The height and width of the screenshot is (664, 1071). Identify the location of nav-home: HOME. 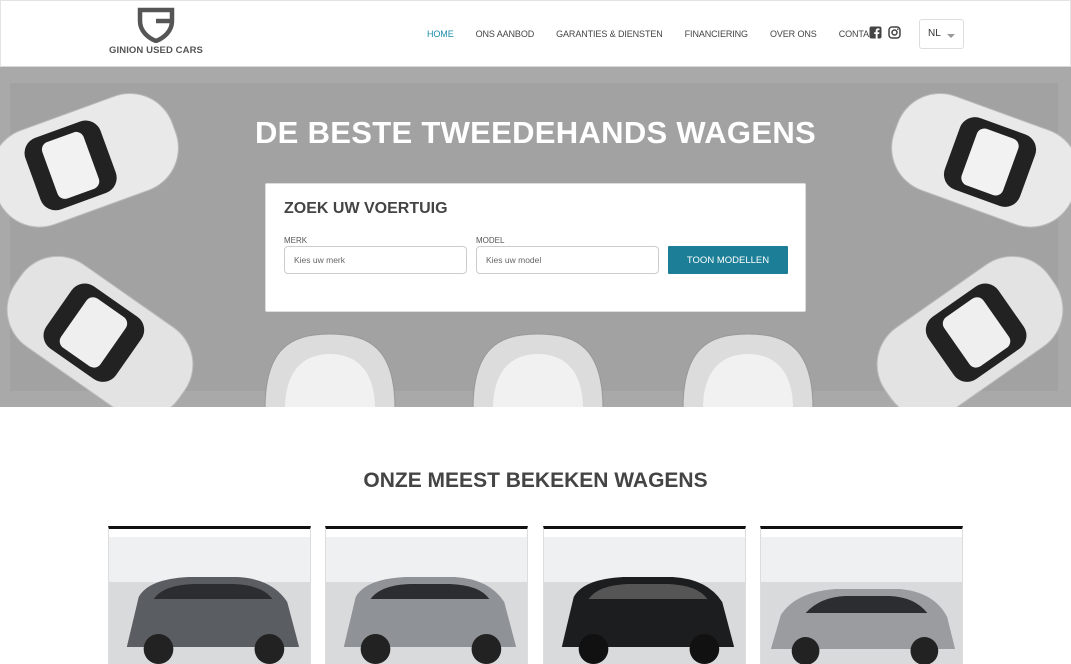
(440, 34).